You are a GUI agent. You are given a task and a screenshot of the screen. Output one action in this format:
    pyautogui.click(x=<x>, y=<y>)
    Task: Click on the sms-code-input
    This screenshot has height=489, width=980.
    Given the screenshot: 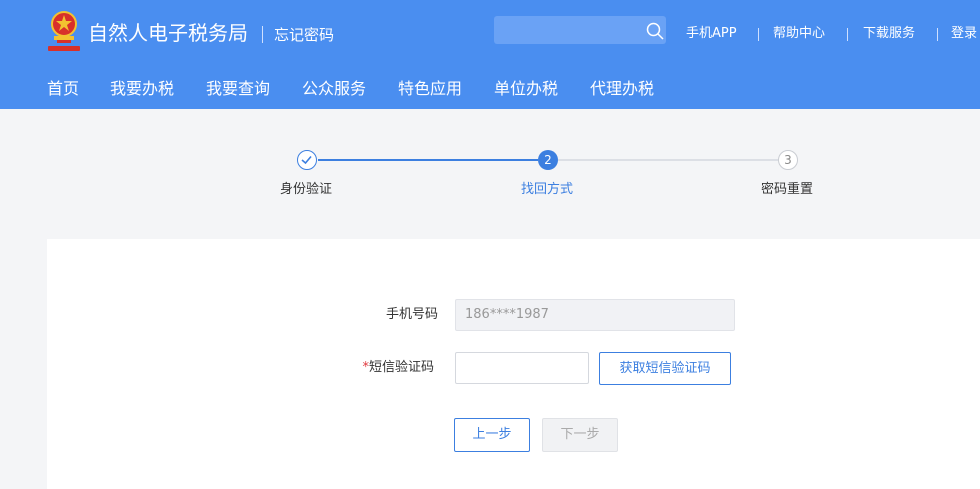 What is the action you would take?
    pyautogui.click(x=522, y=368)
    